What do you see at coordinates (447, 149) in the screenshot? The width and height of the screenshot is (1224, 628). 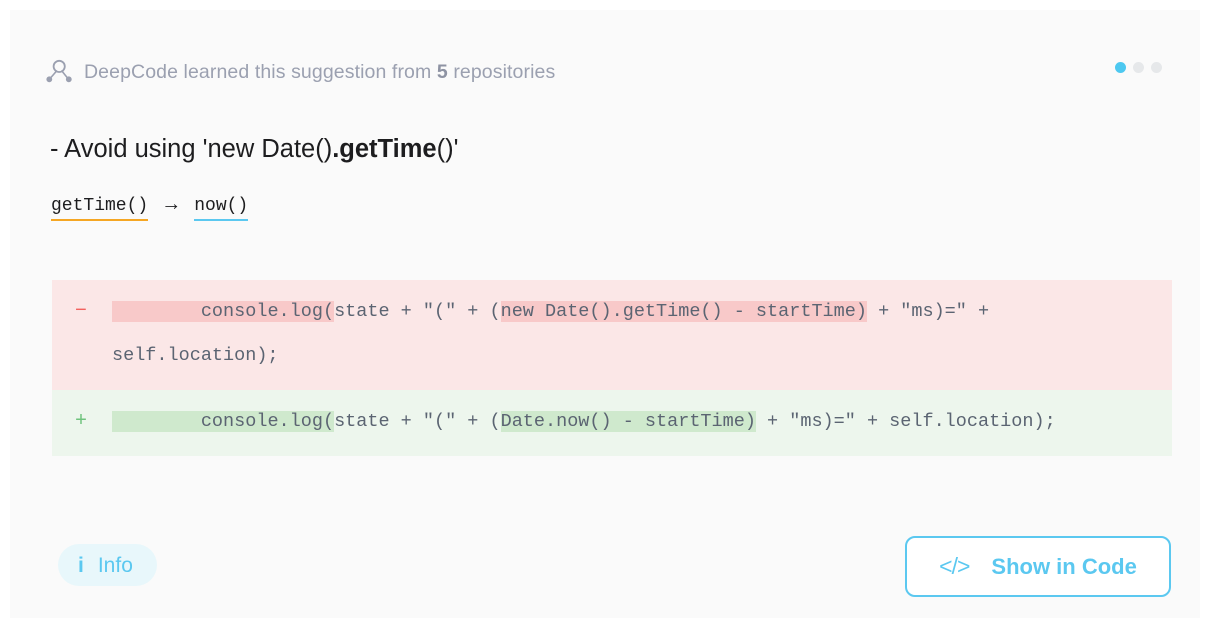 I see `title-suffix: ()'` at bounding box center [447, 149].